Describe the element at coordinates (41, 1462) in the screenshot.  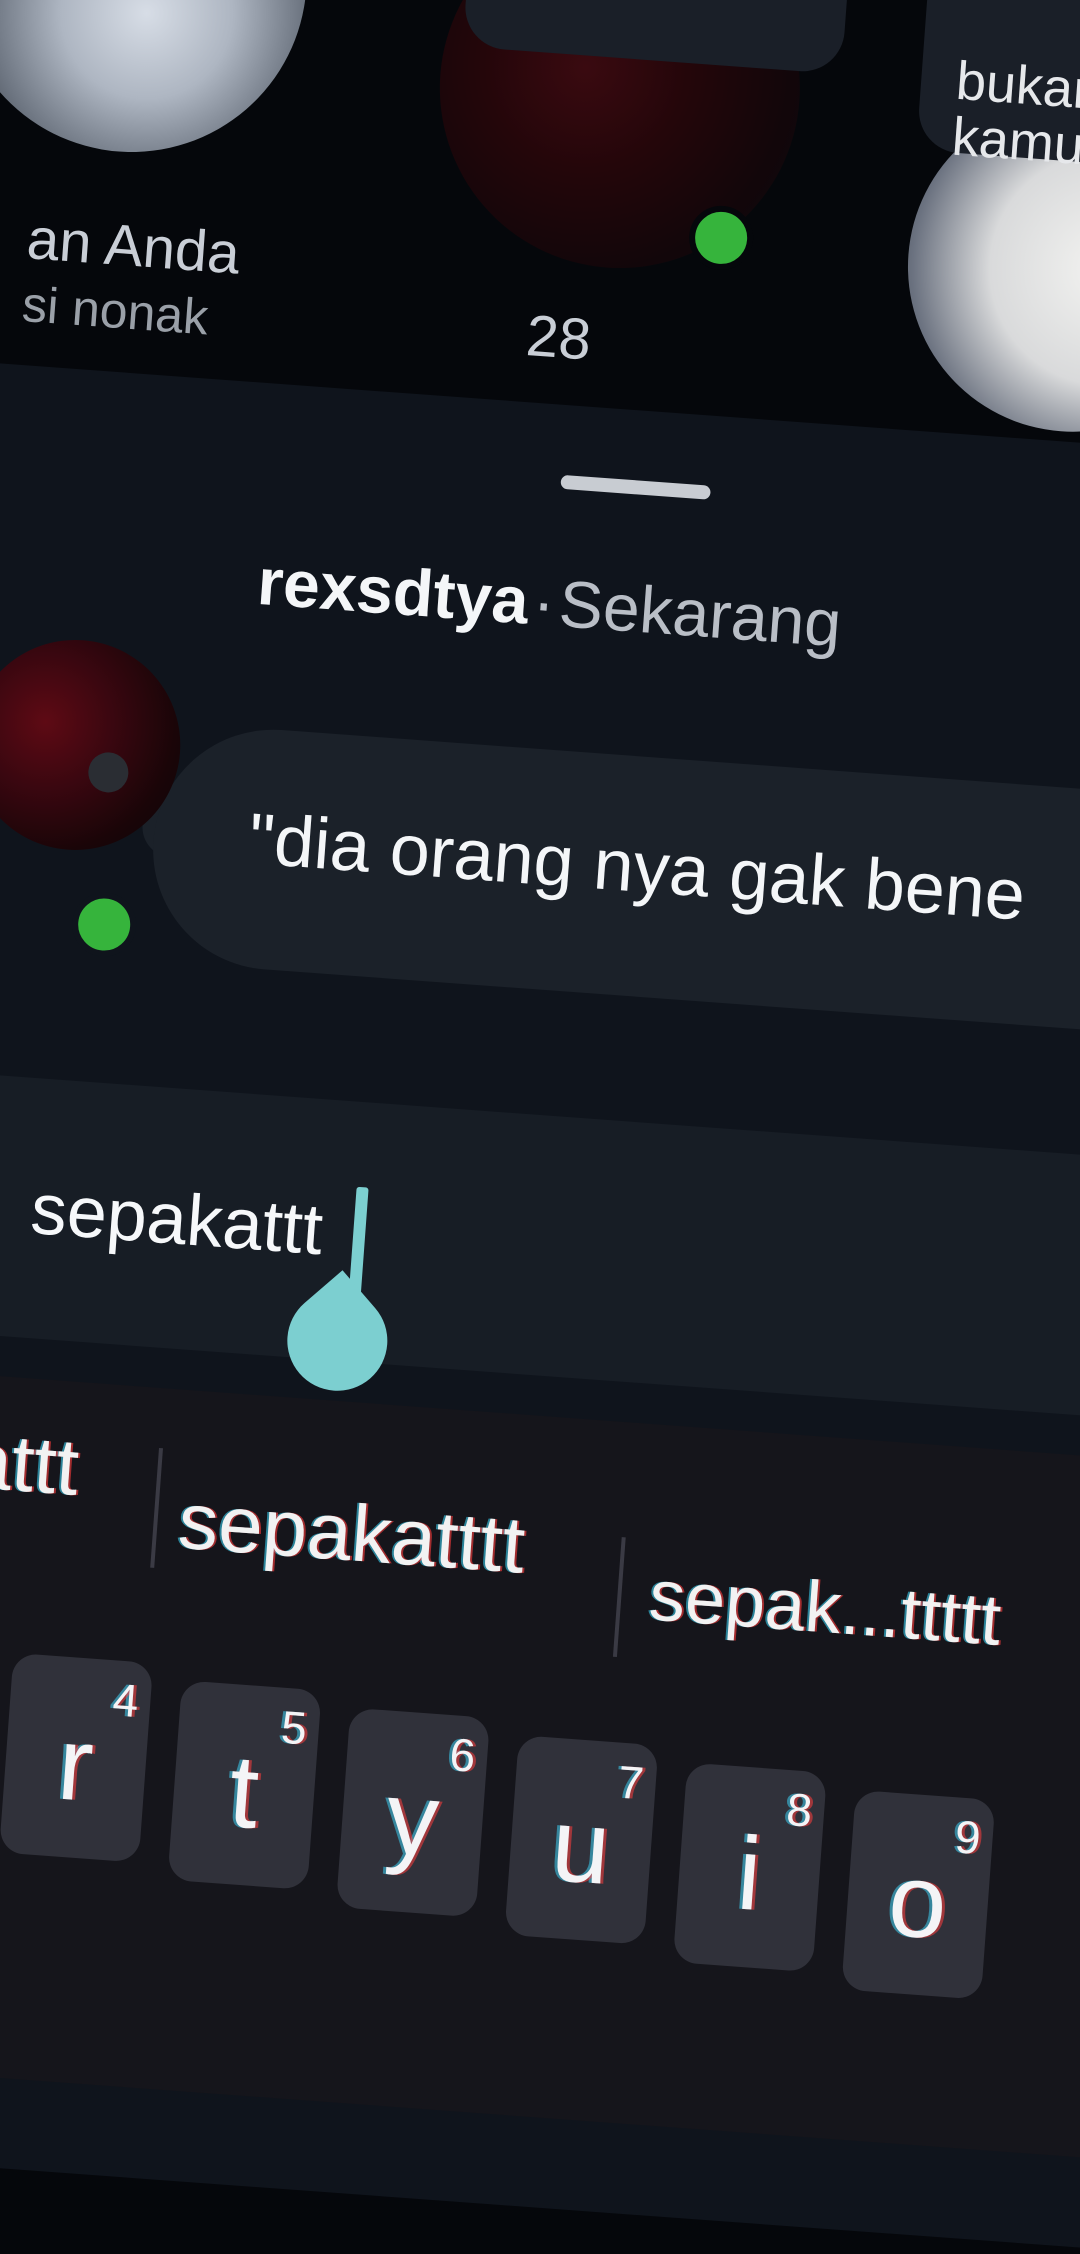
I see `suggestion-1: kattt` at that location.